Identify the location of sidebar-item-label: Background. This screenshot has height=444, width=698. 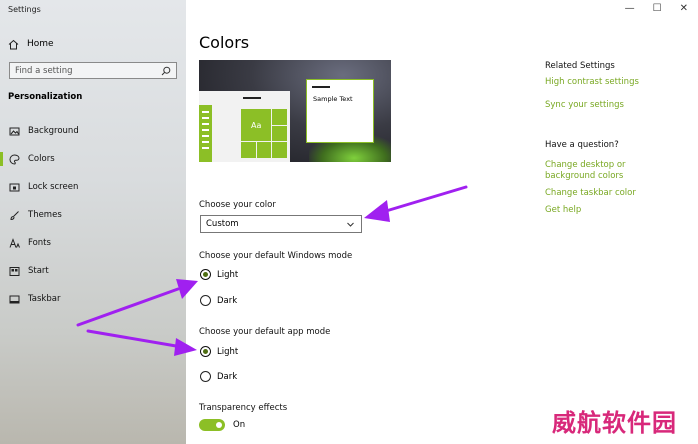
(53, 131).